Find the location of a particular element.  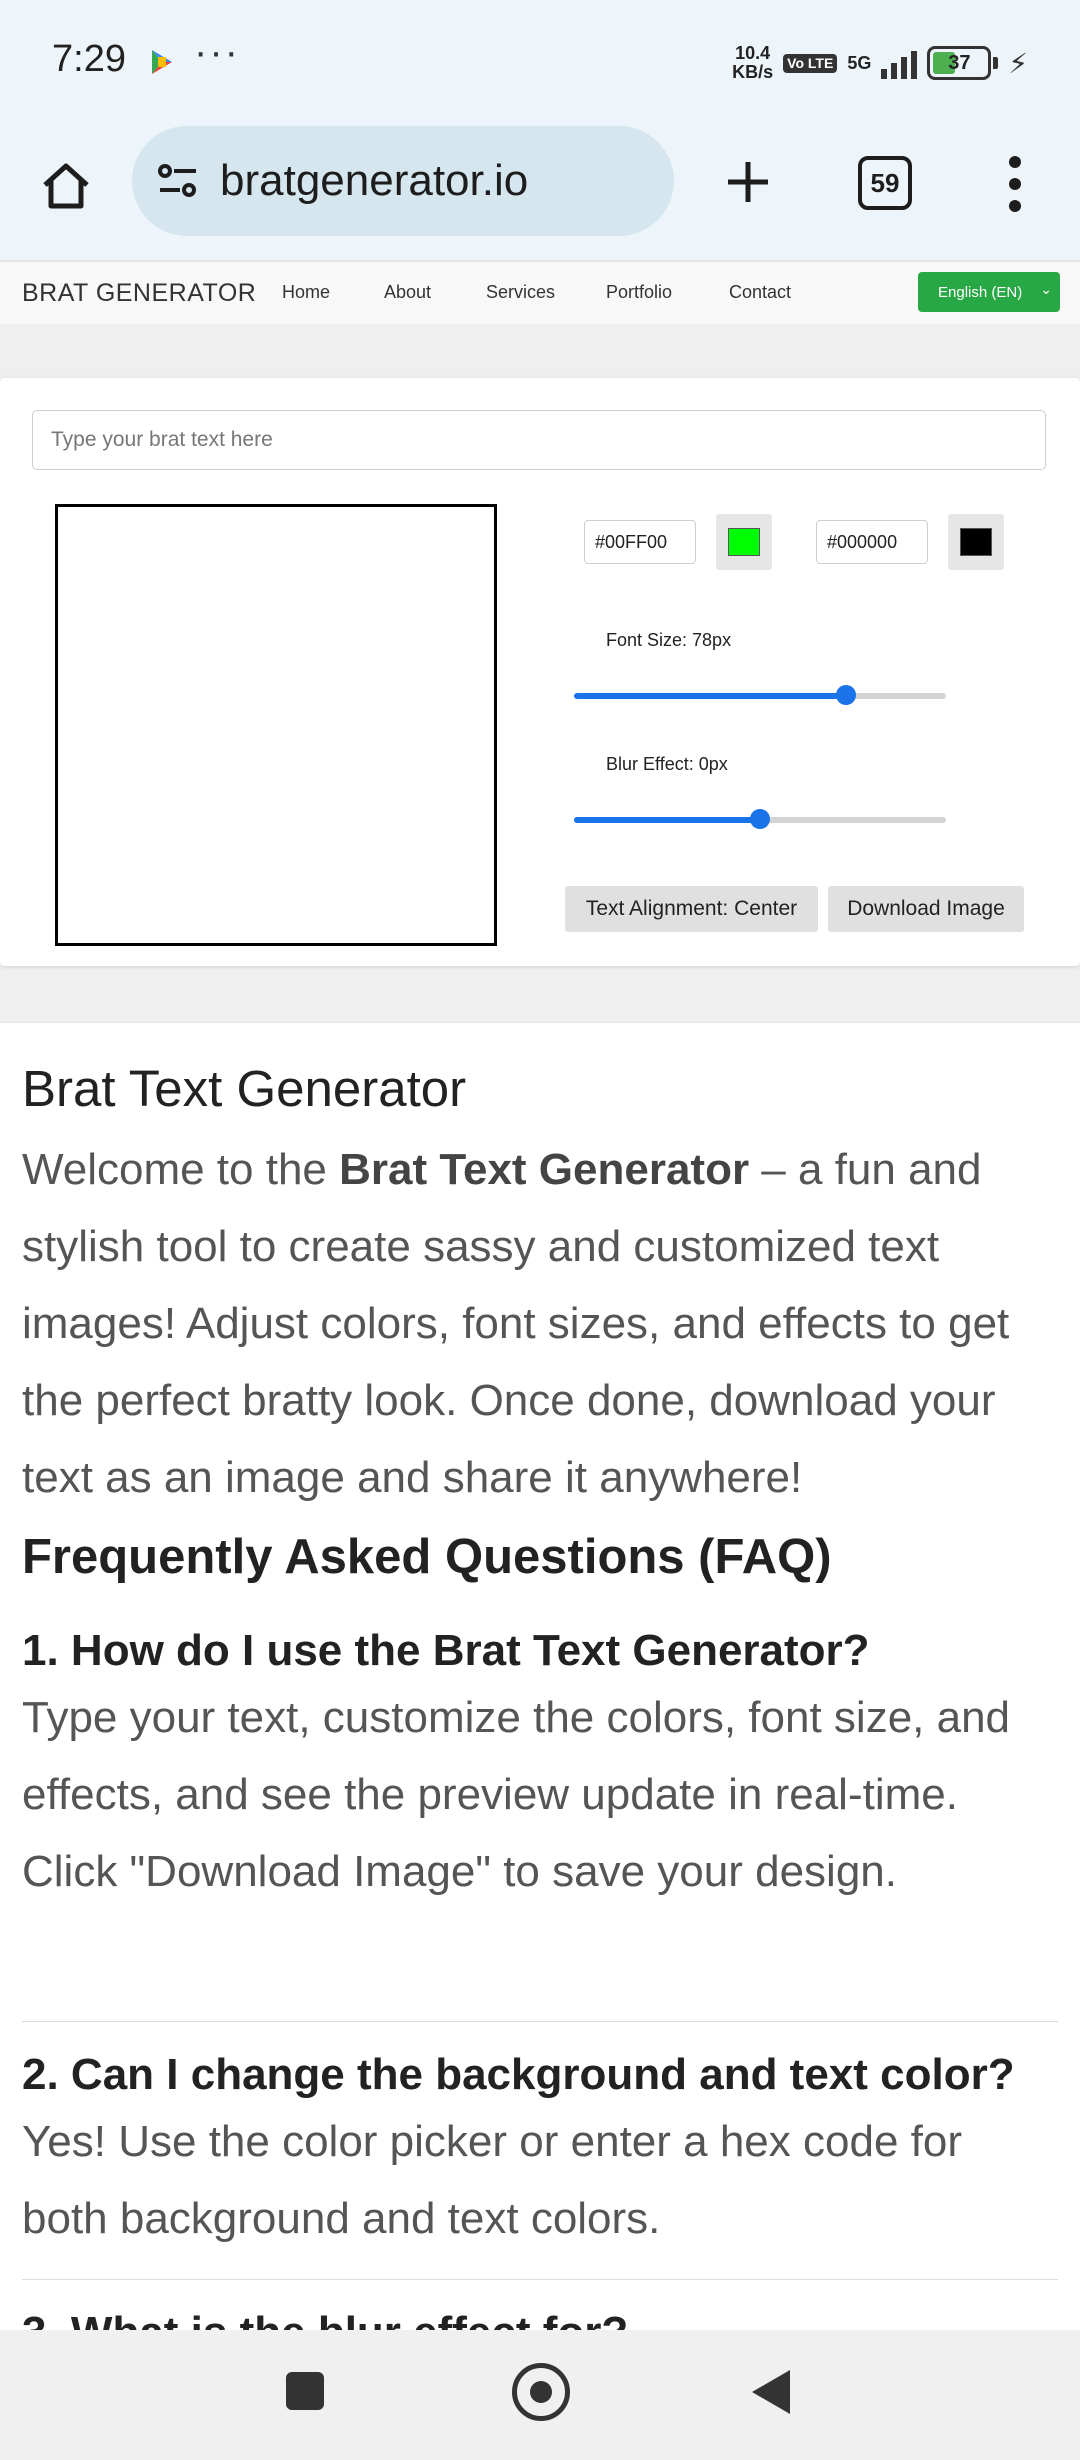

nav-link-about: About is located at coordinates (407, 292).